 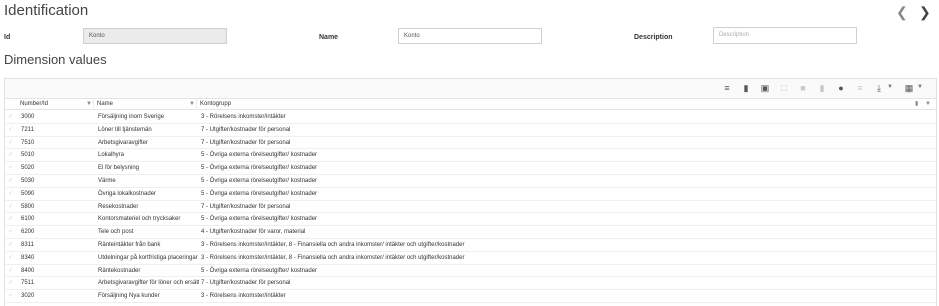 I want to click on download-icon: ⤓, so click(x=879, y=88).